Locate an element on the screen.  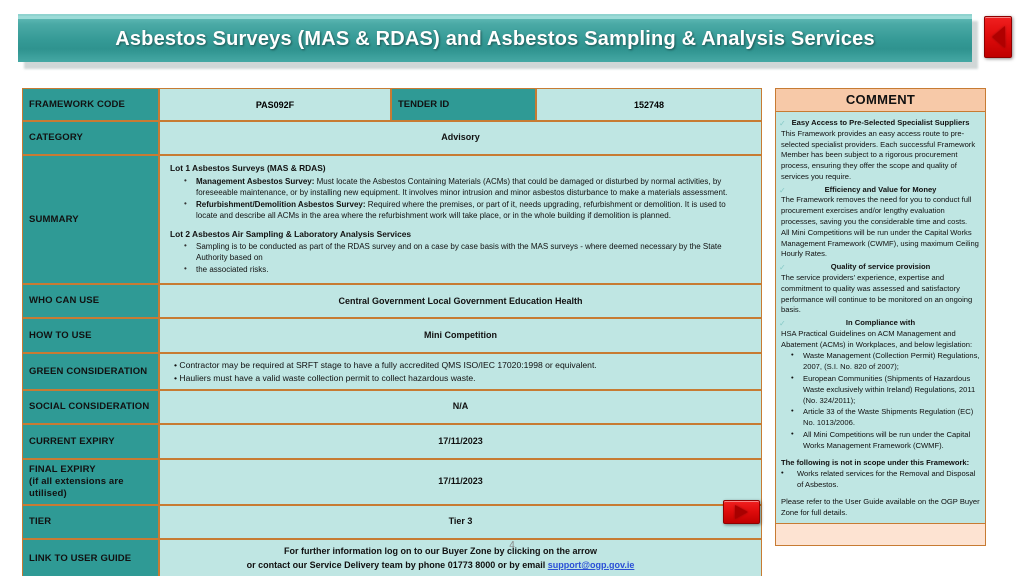
summary-item-text: the associated risks. is located at coordinates (232, 270).